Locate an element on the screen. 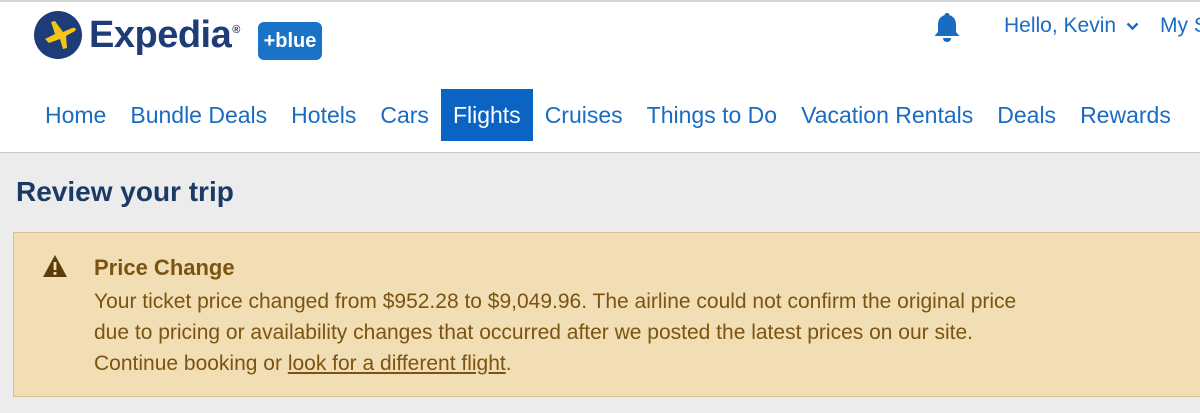 The width and height of the screenshot is (1200, 413). nav-bundle-deals: Bundle Deals is located at coordinates (198, 115).